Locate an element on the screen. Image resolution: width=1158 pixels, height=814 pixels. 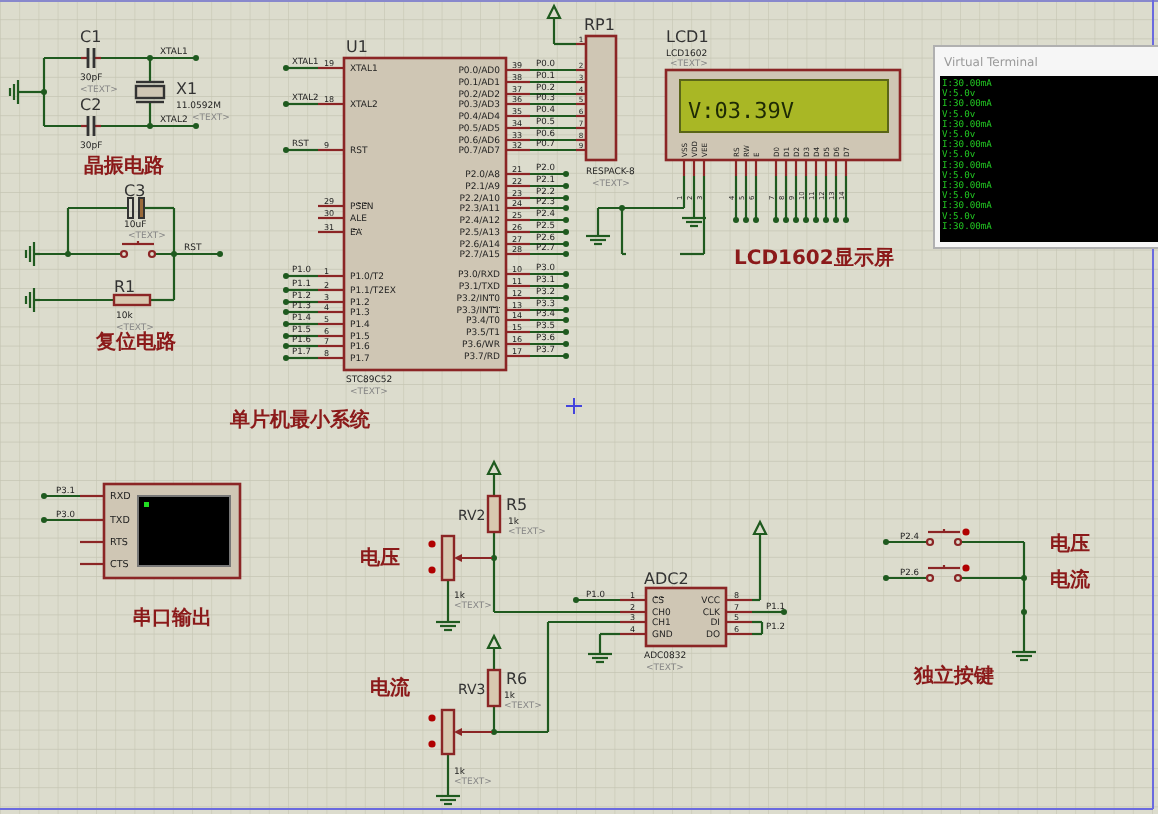
key-label: 电压 is located at coordinates (1070, 545).